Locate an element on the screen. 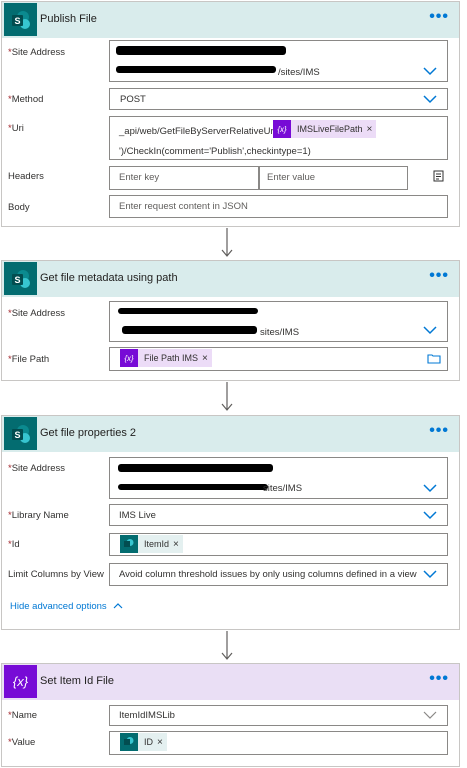 The width and height of the screenshot is (467, 768). header-key-input: Enter key is located at coordinates (184, 178).